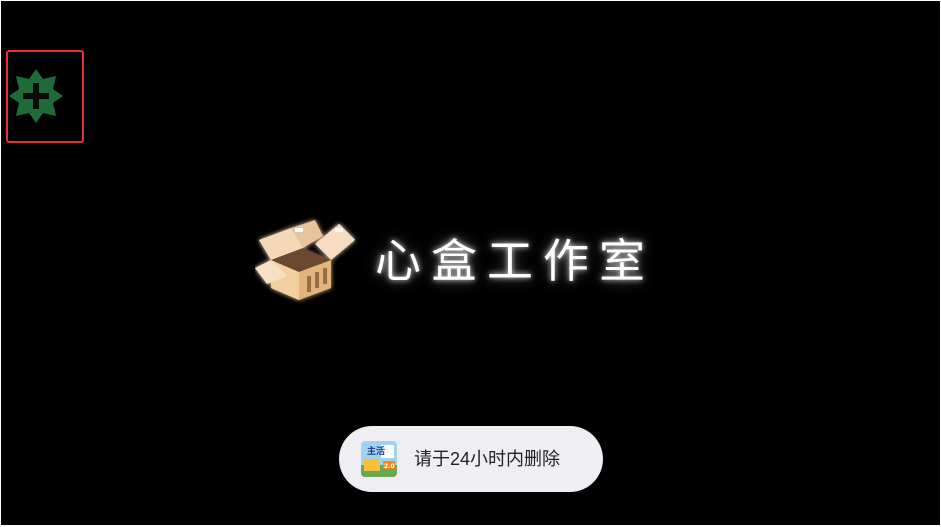  What do you see at coordinates (487, 459) in the screenshot?
I see `toast-message: 请于24小时内删除` at bounding box center [487, 459].